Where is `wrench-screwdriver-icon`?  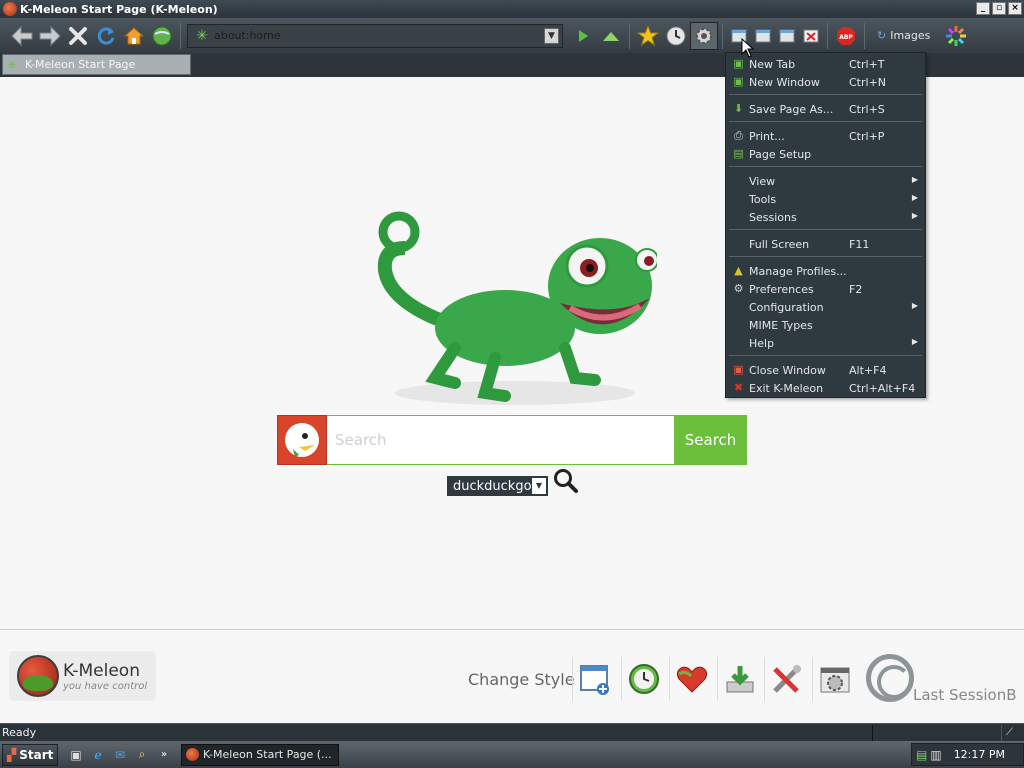 wrench-screwdriver-icon is located at coordinates (786, 679).